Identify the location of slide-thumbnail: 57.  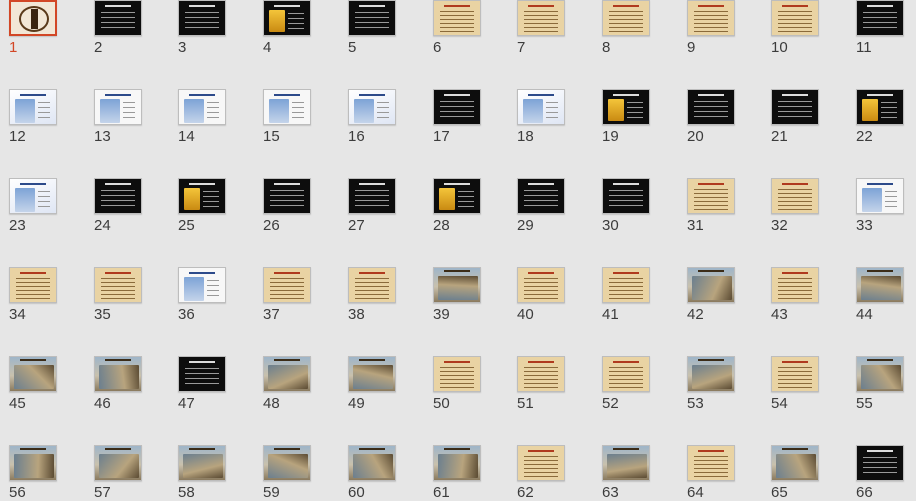
(120, 473).